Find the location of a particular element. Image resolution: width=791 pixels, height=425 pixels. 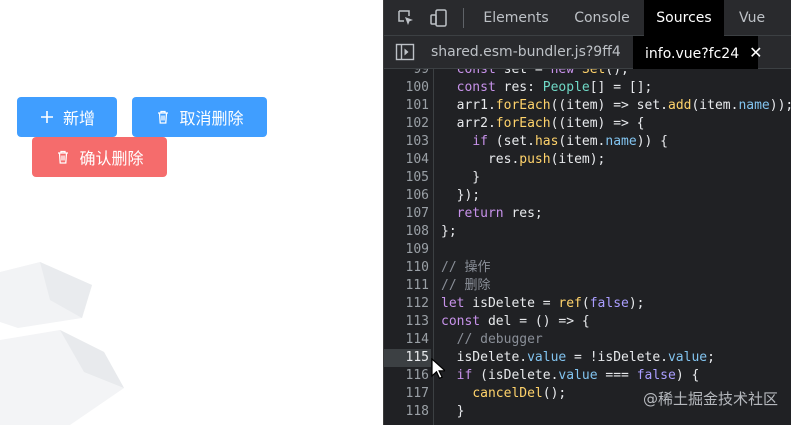

code-text: if (isDelete.value === false) { is located at coordinates (570, 376).